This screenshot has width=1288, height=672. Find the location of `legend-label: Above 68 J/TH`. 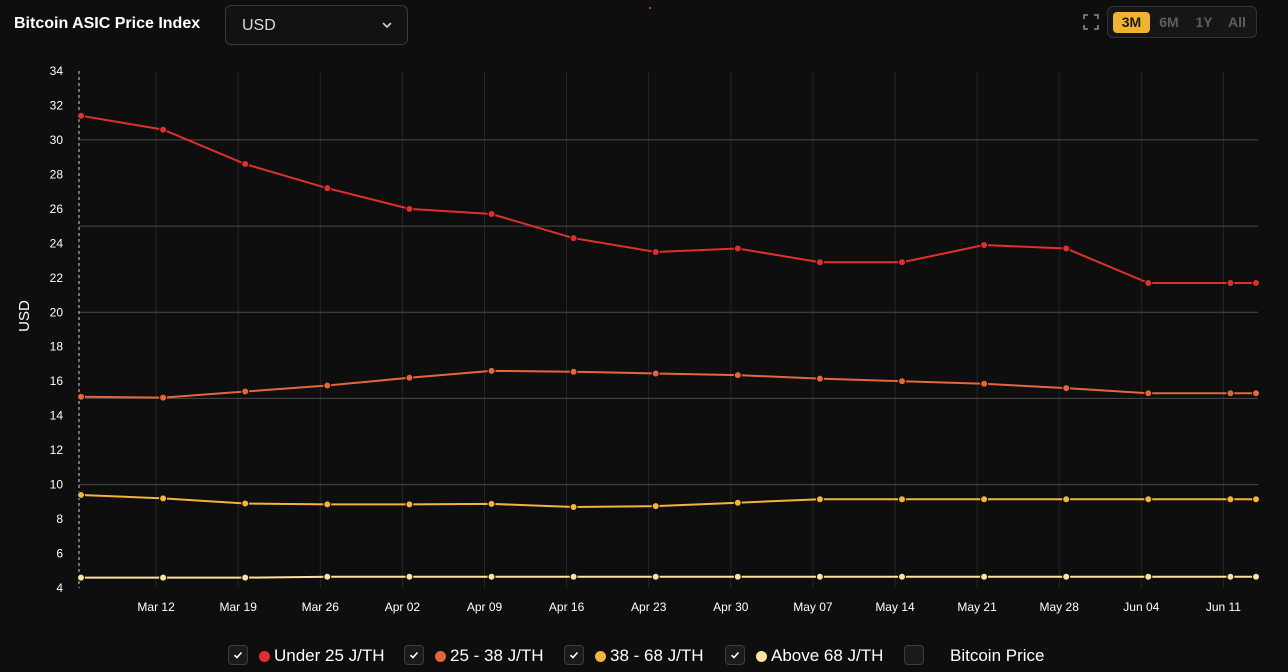

legend-label: Above 68 J/TH is located at coordinates (827, 655).